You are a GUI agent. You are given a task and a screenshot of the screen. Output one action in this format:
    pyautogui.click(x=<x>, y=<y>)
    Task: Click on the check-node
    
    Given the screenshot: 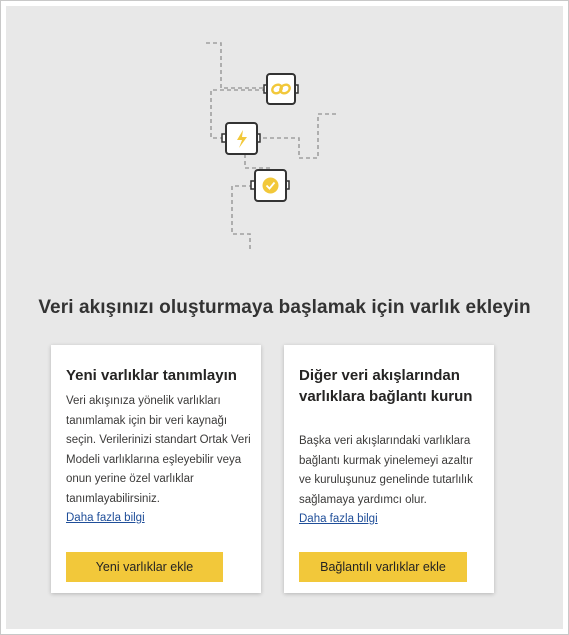 What is the action you would take?
    pyautogui.click(x=270, y=185)
    